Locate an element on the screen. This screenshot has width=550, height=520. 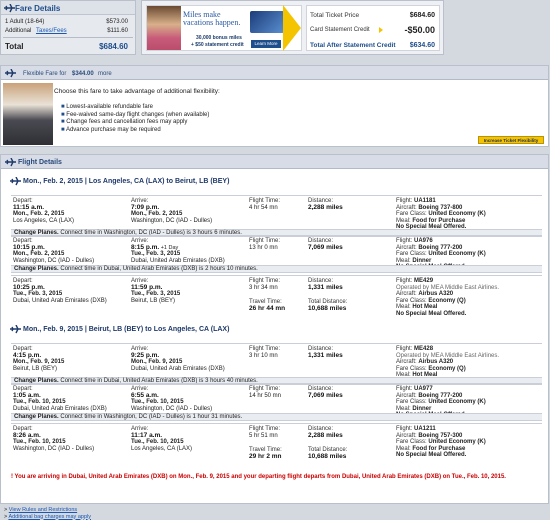
distance-info: Distance: 2,288 miles is located at coordinates (325, 204).